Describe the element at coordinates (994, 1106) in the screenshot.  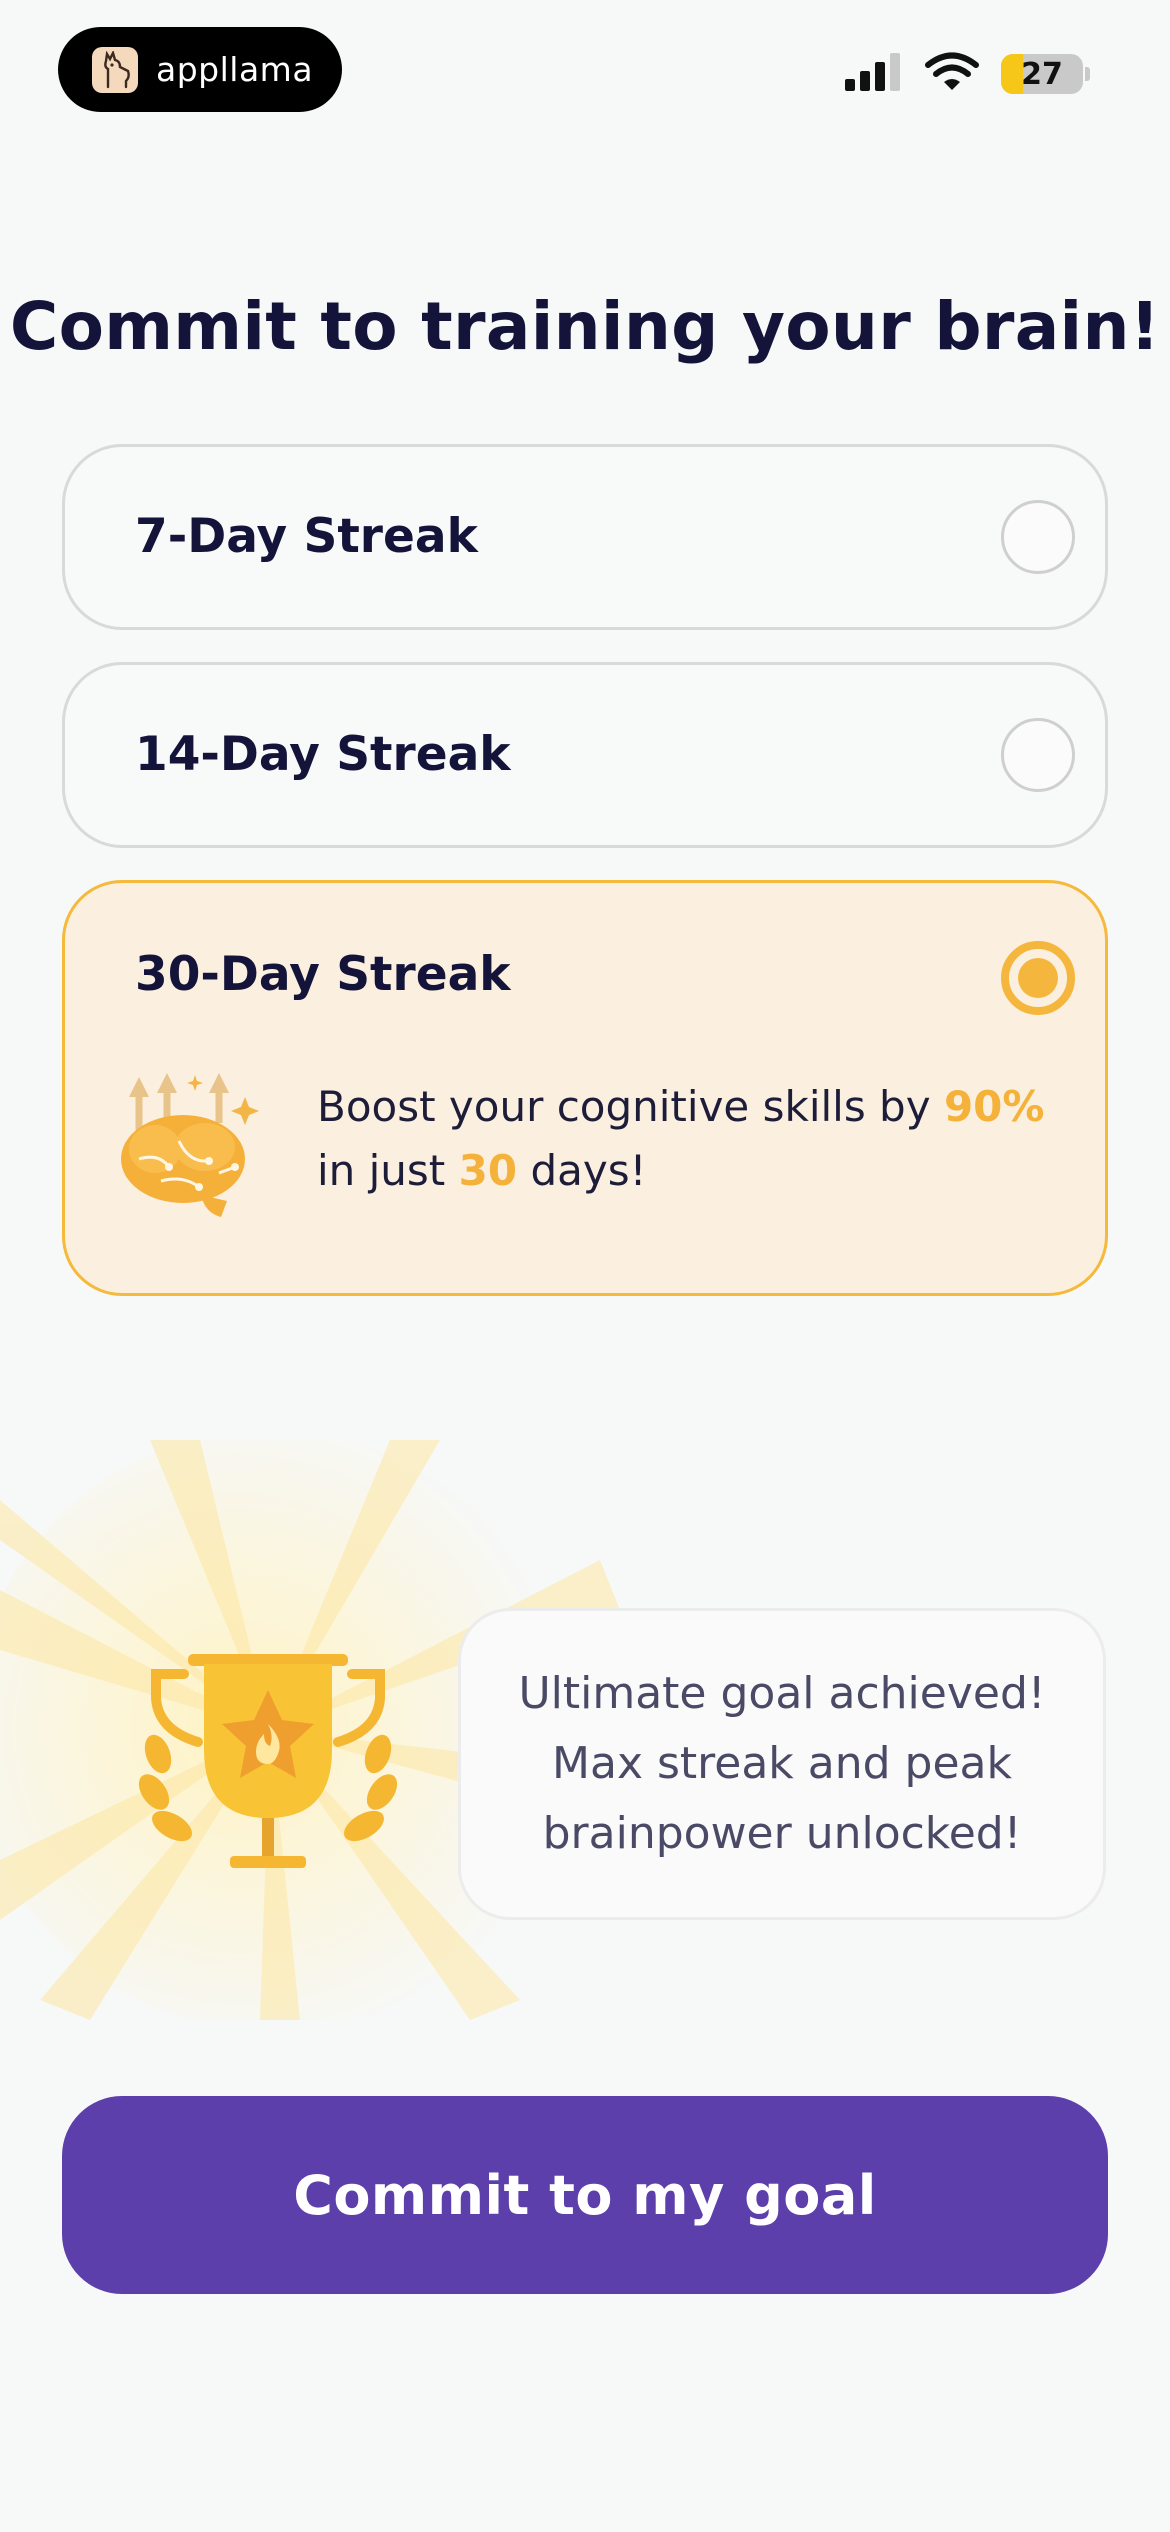
I see `boost-percent: 90%` at that location.